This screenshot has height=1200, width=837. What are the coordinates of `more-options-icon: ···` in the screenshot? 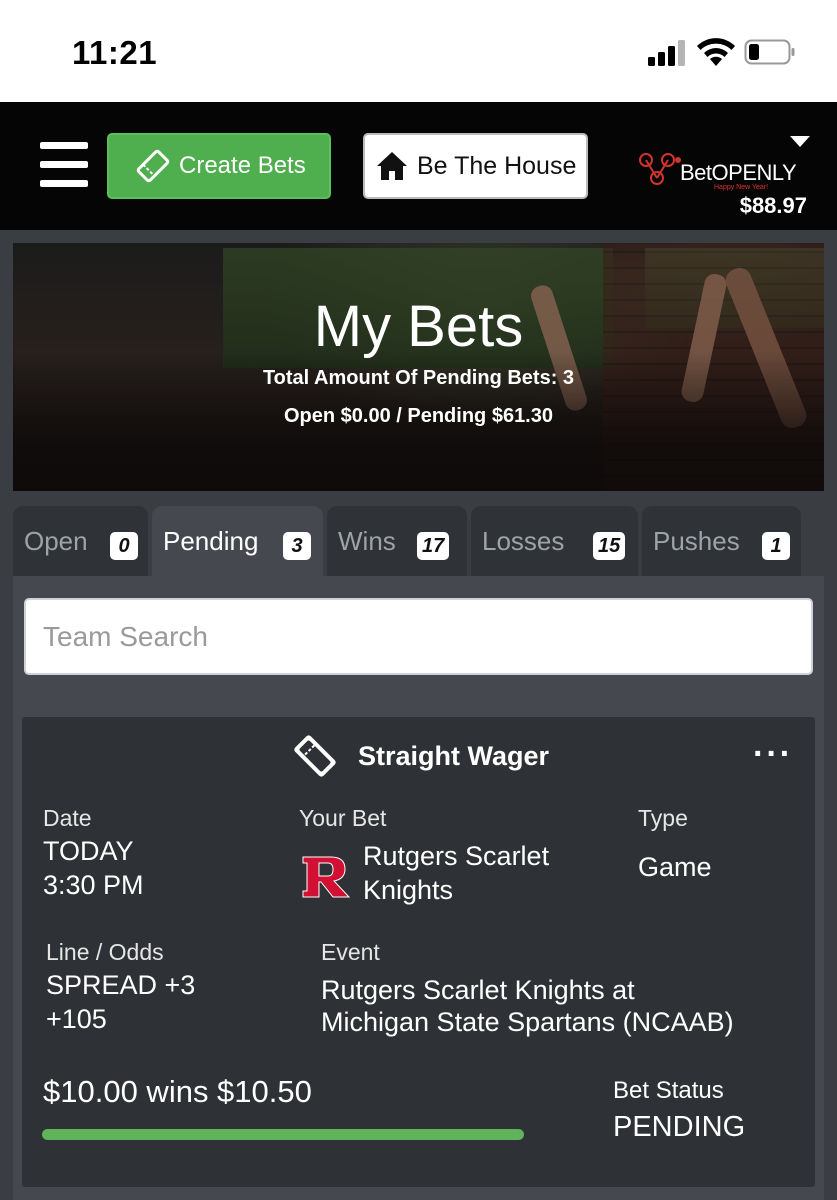 It's located at (773, 754).